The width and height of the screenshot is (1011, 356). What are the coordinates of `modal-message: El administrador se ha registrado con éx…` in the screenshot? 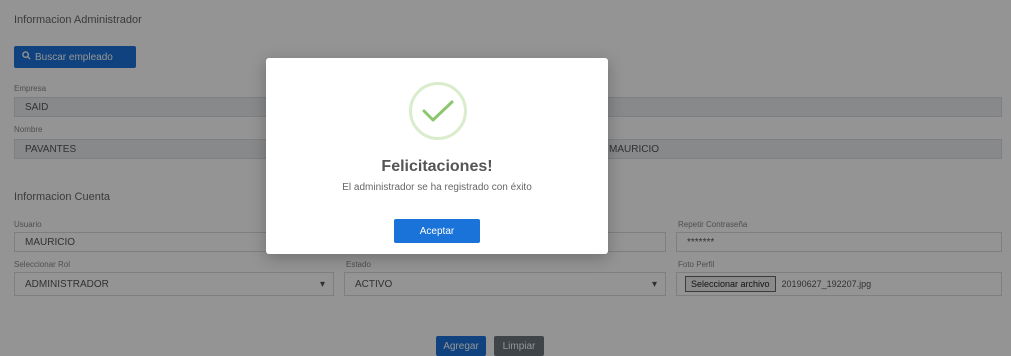 It's located at (437, 187).